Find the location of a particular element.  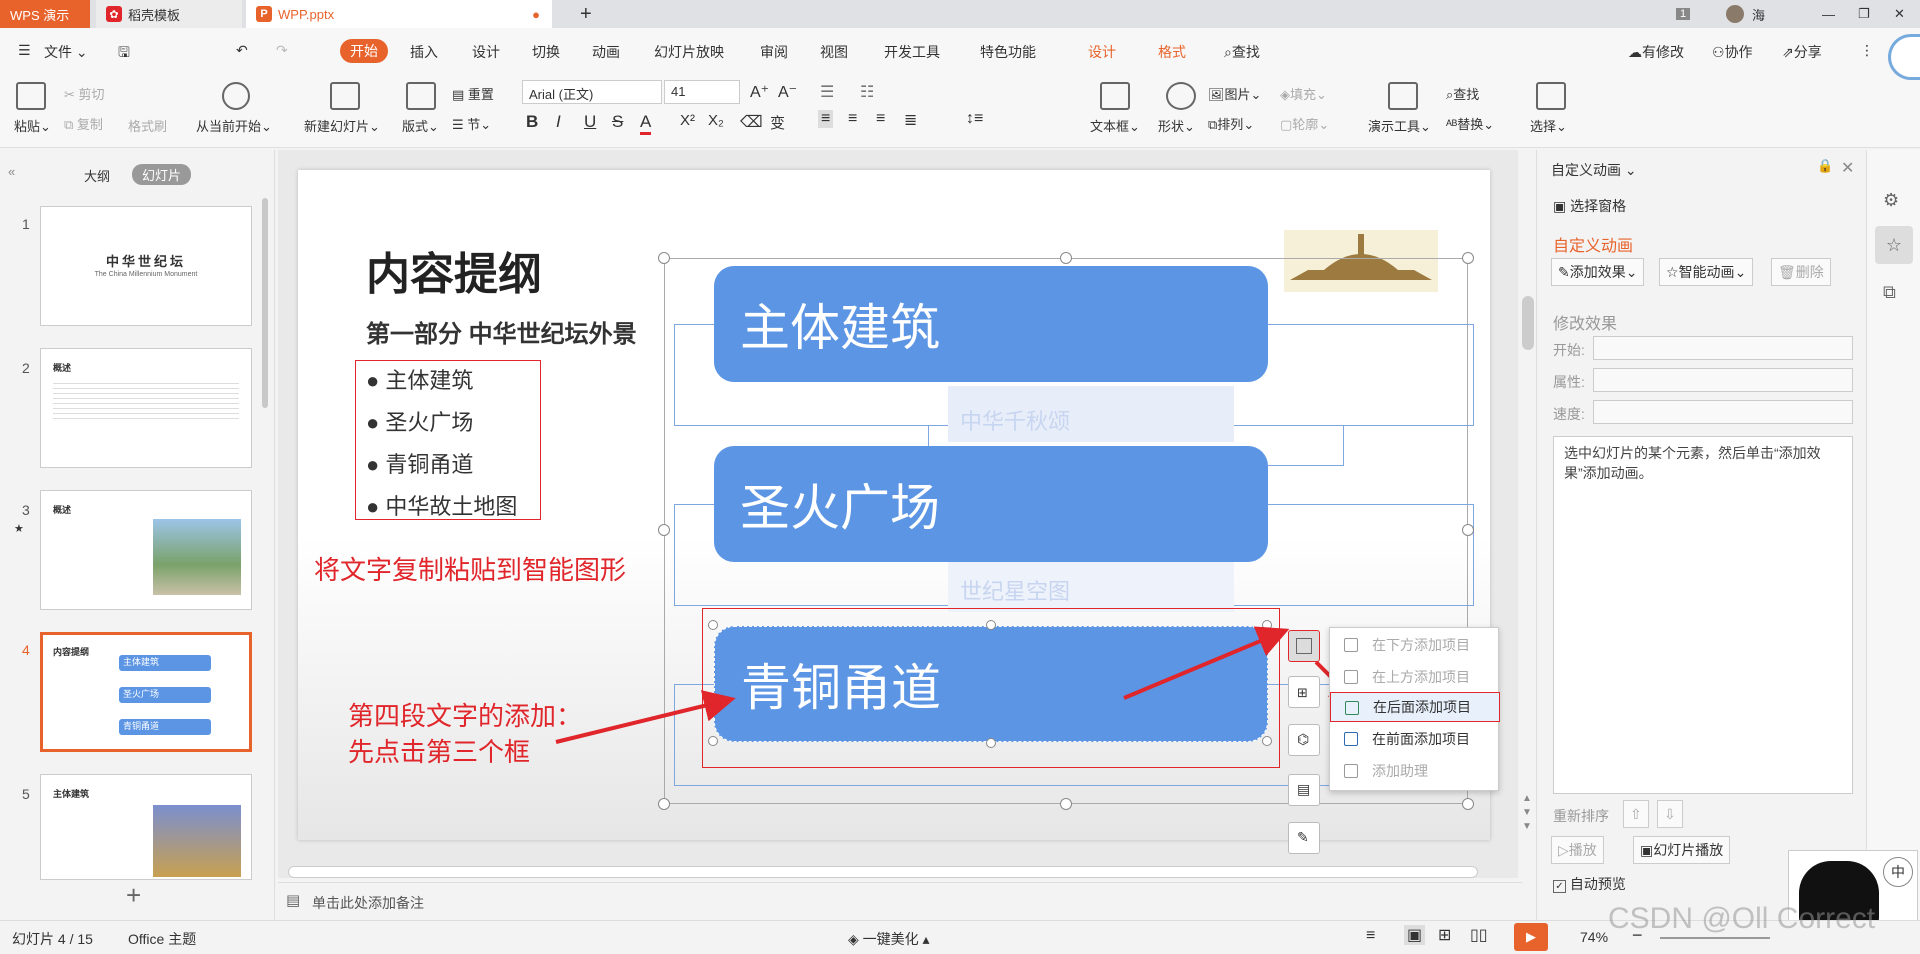

watermark-text: CSDN @Oll Correct is located at coordinates (1742, 918).